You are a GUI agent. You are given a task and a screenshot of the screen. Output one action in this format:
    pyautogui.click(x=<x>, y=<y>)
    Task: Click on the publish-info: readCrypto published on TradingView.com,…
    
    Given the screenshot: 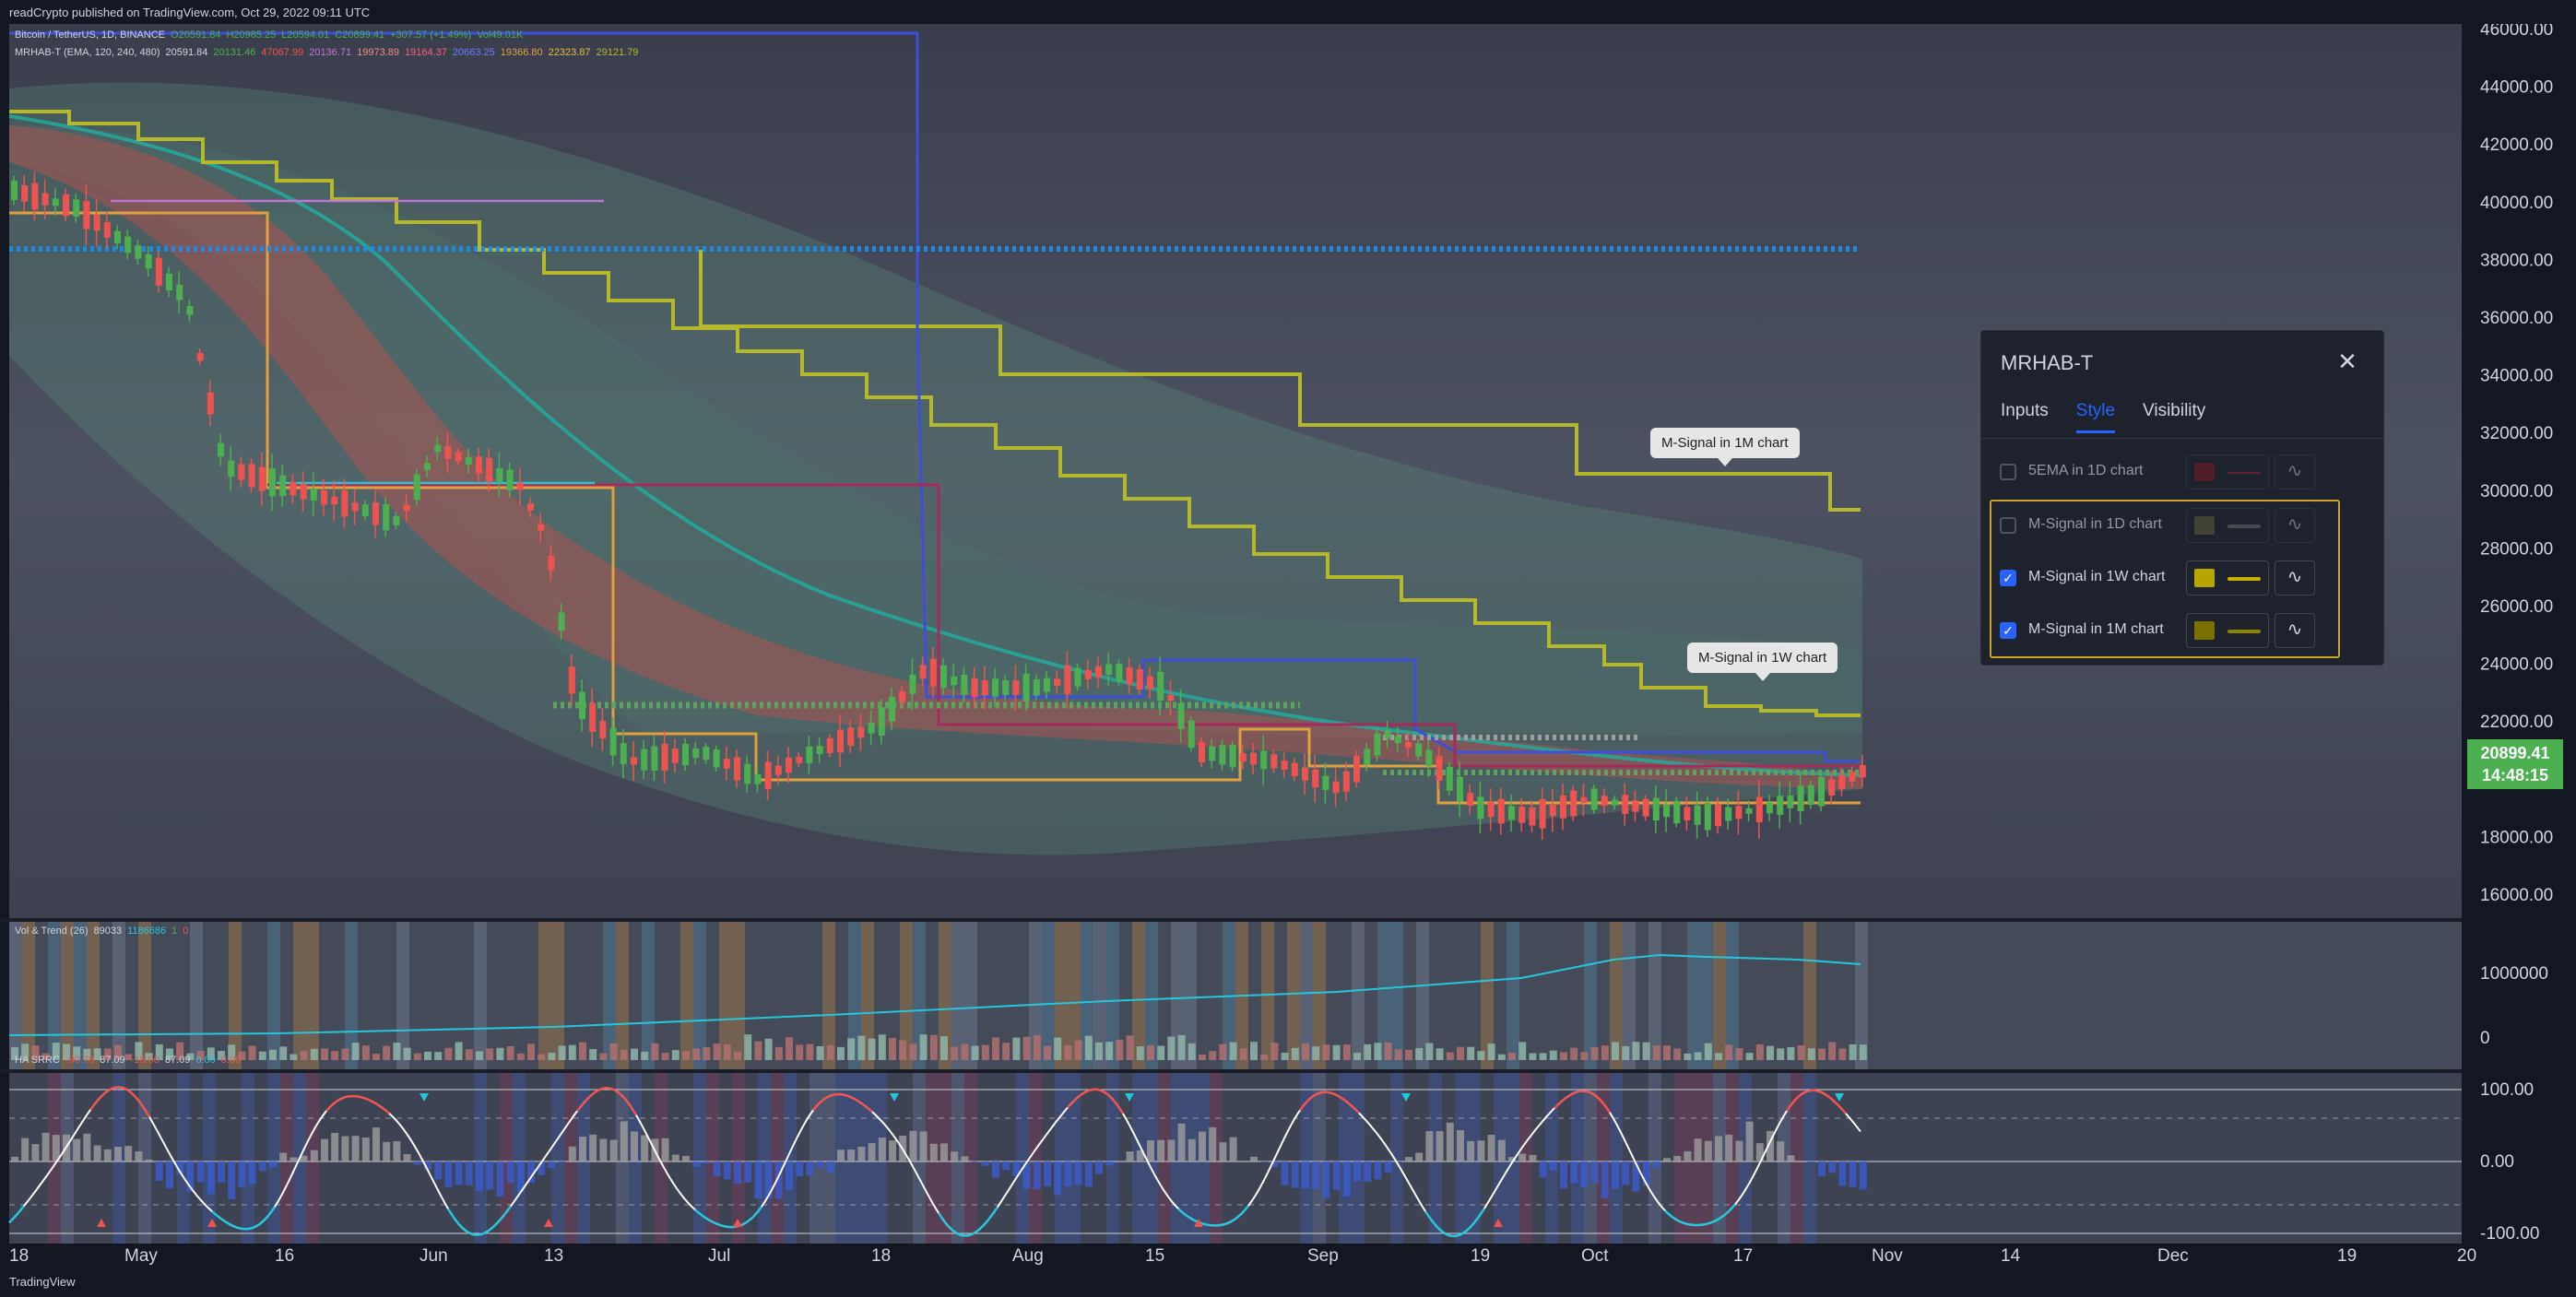 What is the action you would take?
    pyautogui.click(x=190, y=12)
    